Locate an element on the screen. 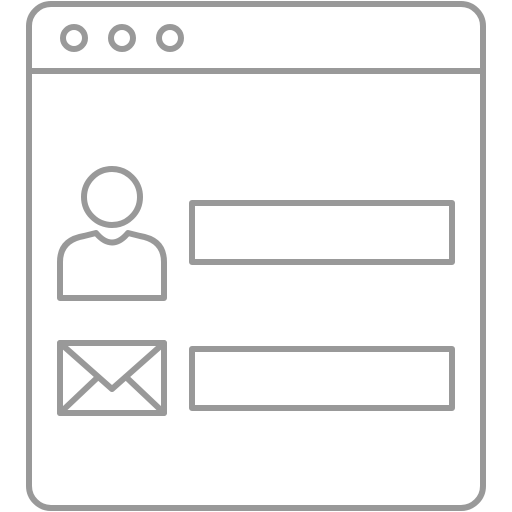 The image size is (512, 512). user-body is located at coordinates (112, 265).